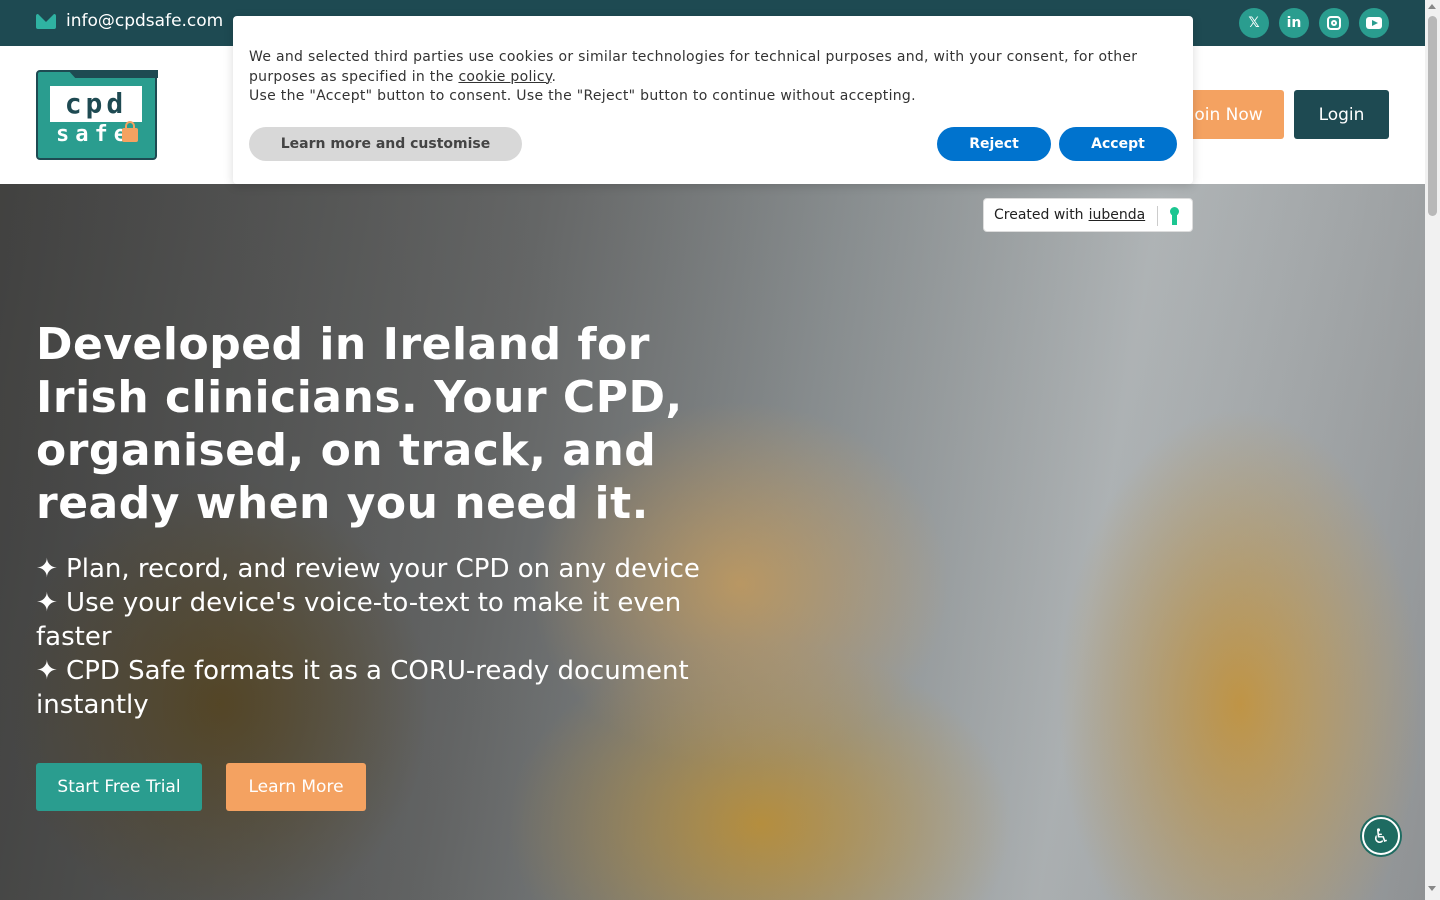 This screenshot has width=1440, height=900. Describe the element at coordinates (1157, 216) in the screenshot. I see `divider` at that location.